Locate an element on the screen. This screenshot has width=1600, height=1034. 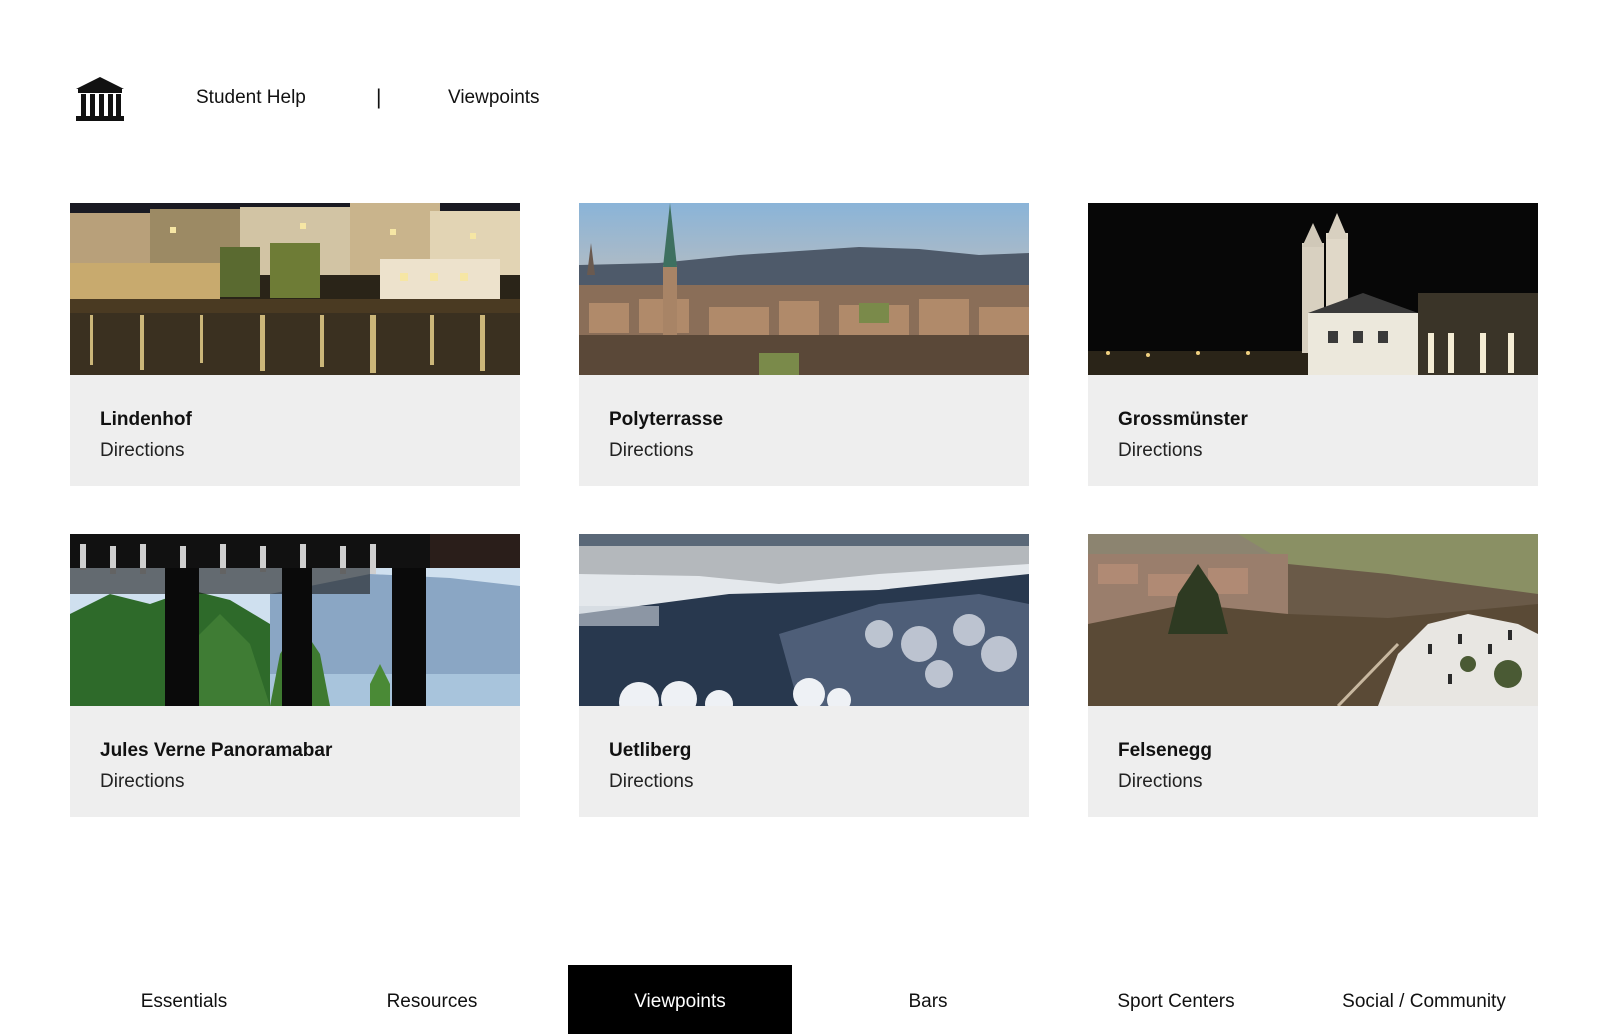
viewpoint-card-lindenhof: Lindenhof Directions is located at coordinates (295, 344).